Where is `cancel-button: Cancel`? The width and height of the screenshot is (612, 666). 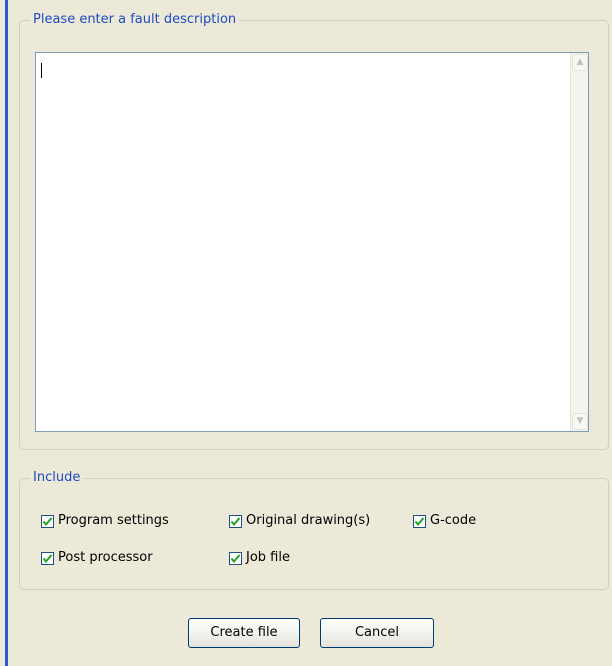
cancel-button: Cancel is located at coordinates (377, 633).